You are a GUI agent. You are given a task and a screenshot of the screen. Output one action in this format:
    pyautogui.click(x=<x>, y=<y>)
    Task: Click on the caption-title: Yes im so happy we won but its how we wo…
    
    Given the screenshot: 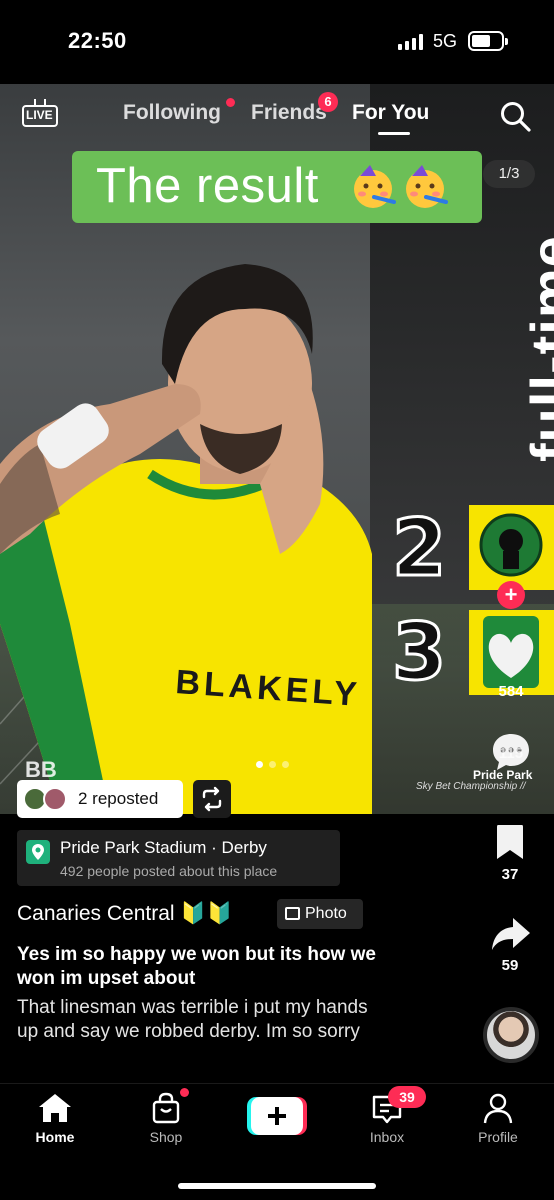 What is the action you would take?
    pyautogui.click(x=196, y=966)
    